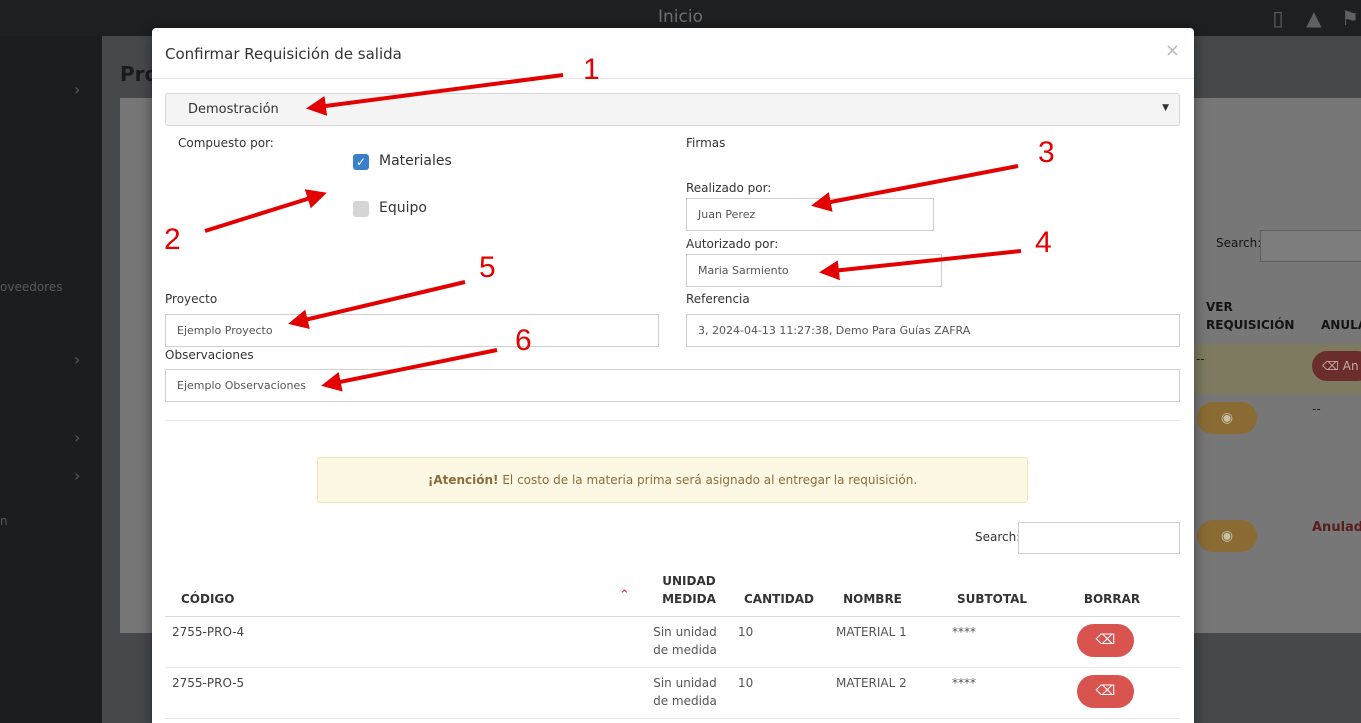 The image size is (1361, 723). What do you see at coordinates (1112, 599) in the screenshot?
I see `col-borrar: BORRAR` at bounding box center [1112, 599].